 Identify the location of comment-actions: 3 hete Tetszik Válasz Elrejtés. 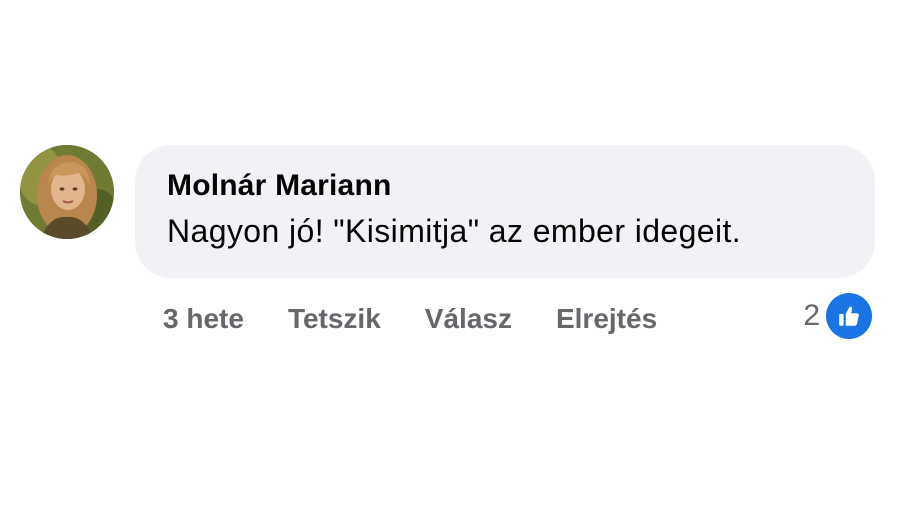
(432, 319).